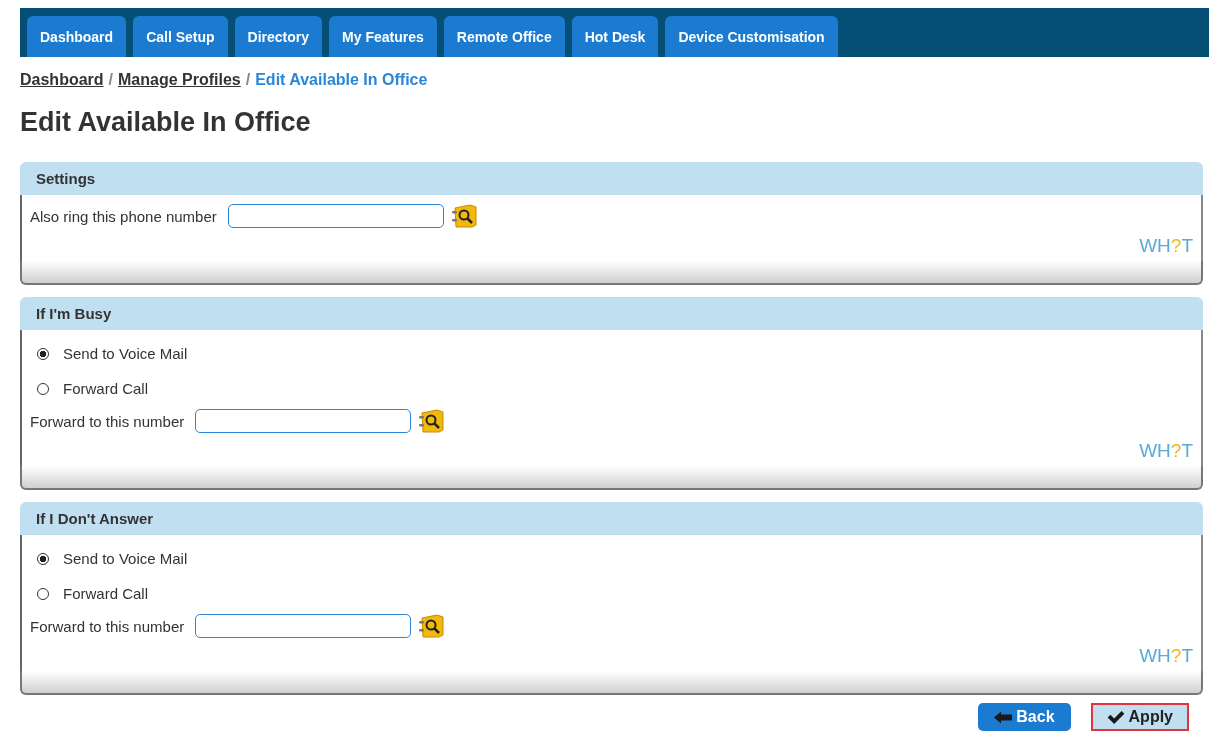 The height and width of the screenshot is (756, 1209). I want to click on nav-tab: My Features, so click(383, 36).